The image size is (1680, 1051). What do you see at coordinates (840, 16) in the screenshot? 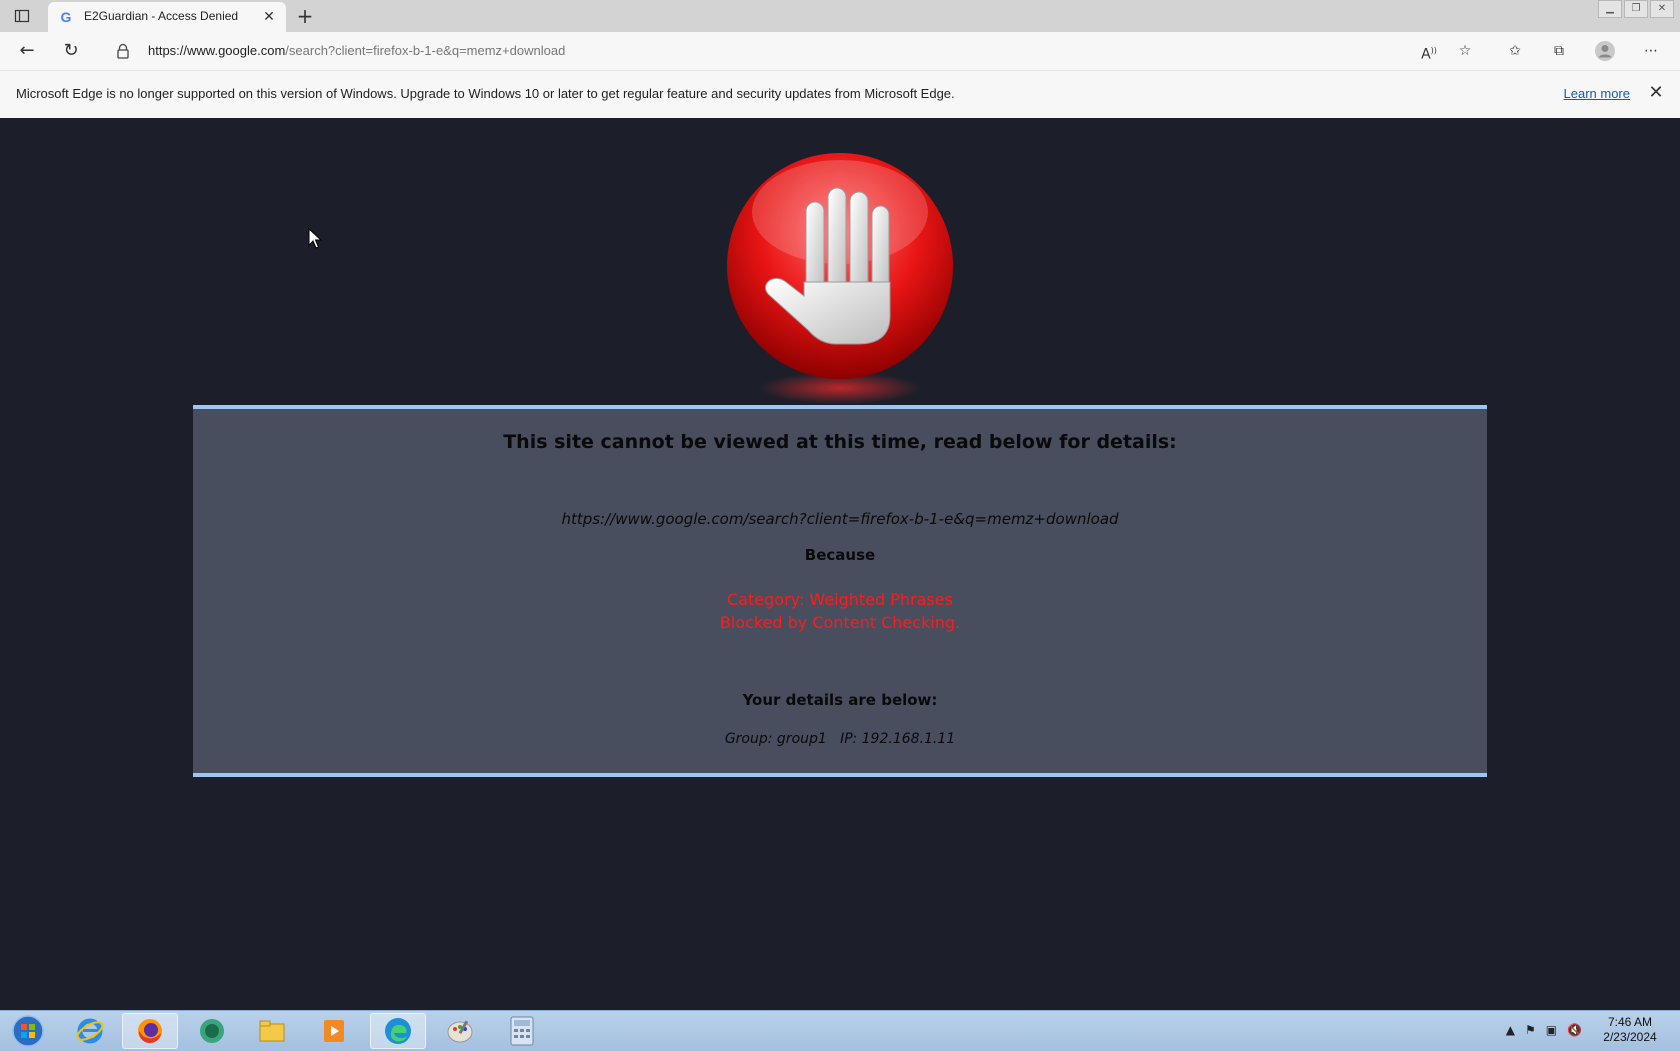
I see `tab-bar: G E2Guardian - Access Denied ✕ + ▁ ❐ ✕` at bounding box center [840, 16].